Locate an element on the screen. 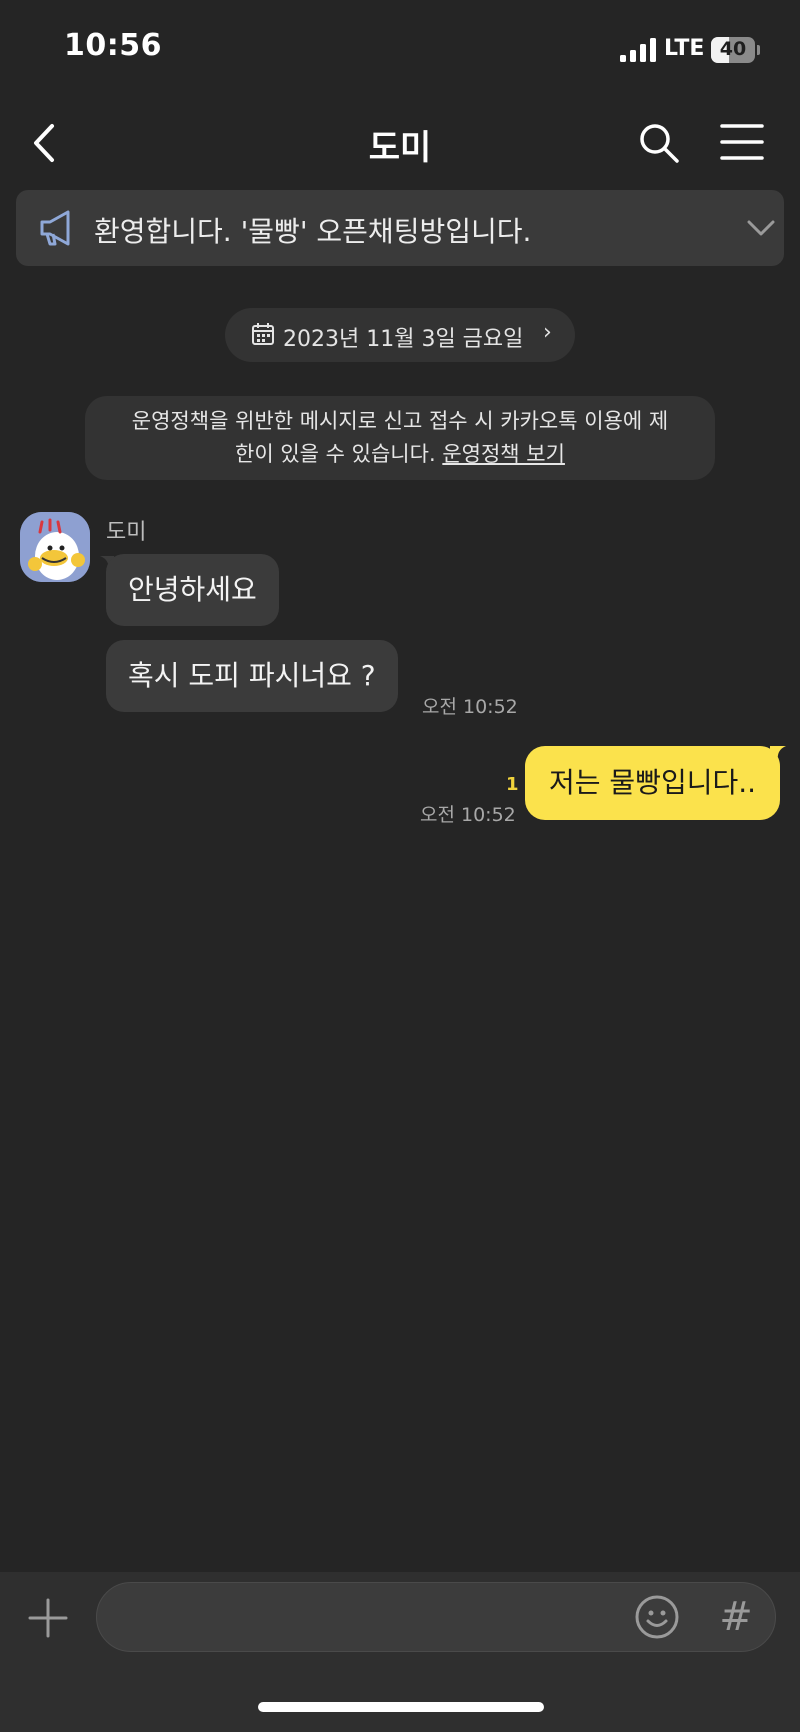 This screenshot has width=800, height=1732. search-icon is located at coordinates (659, 143).